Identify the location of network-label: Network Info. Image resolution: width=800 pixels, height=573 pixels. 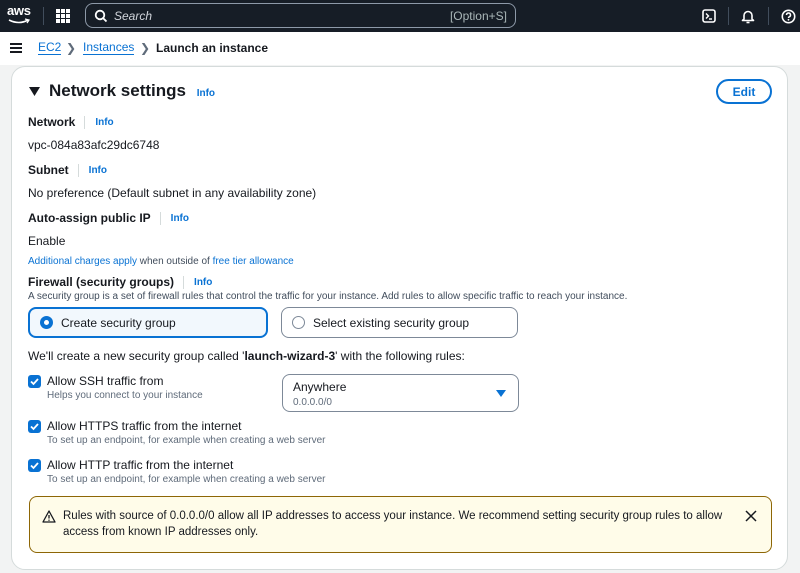
(71, 122).